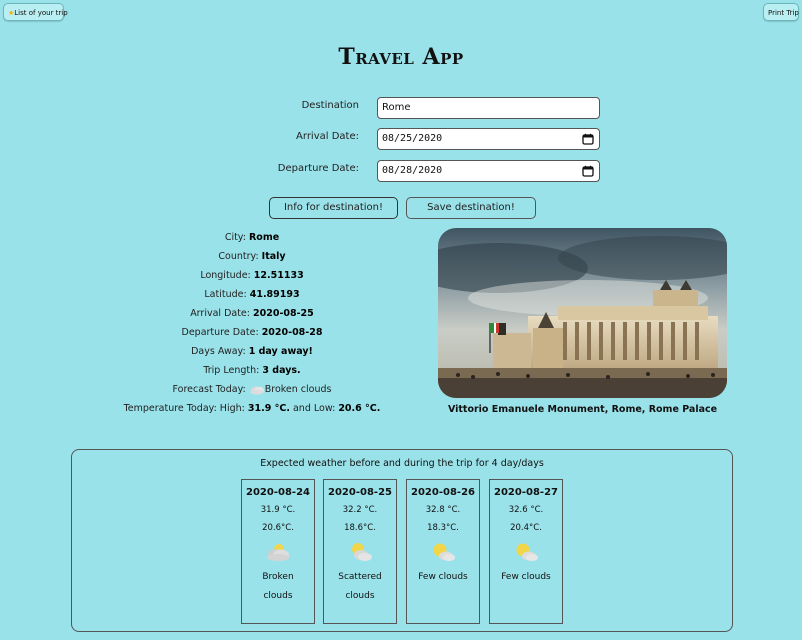 The image size is (802, 640). I want to click on arrival-label: Arrival Date:, so click(220, 313).